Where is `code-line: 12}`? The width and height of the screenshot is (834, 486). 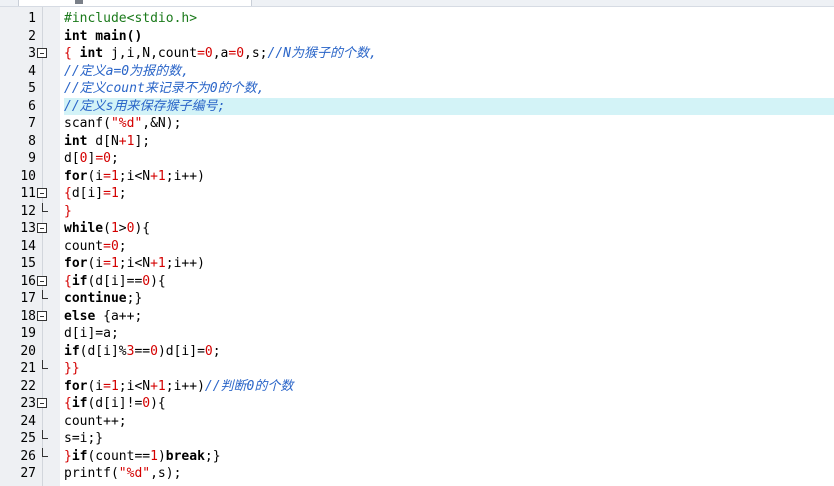 code-line: 12} is located at coordinates (417, 211).